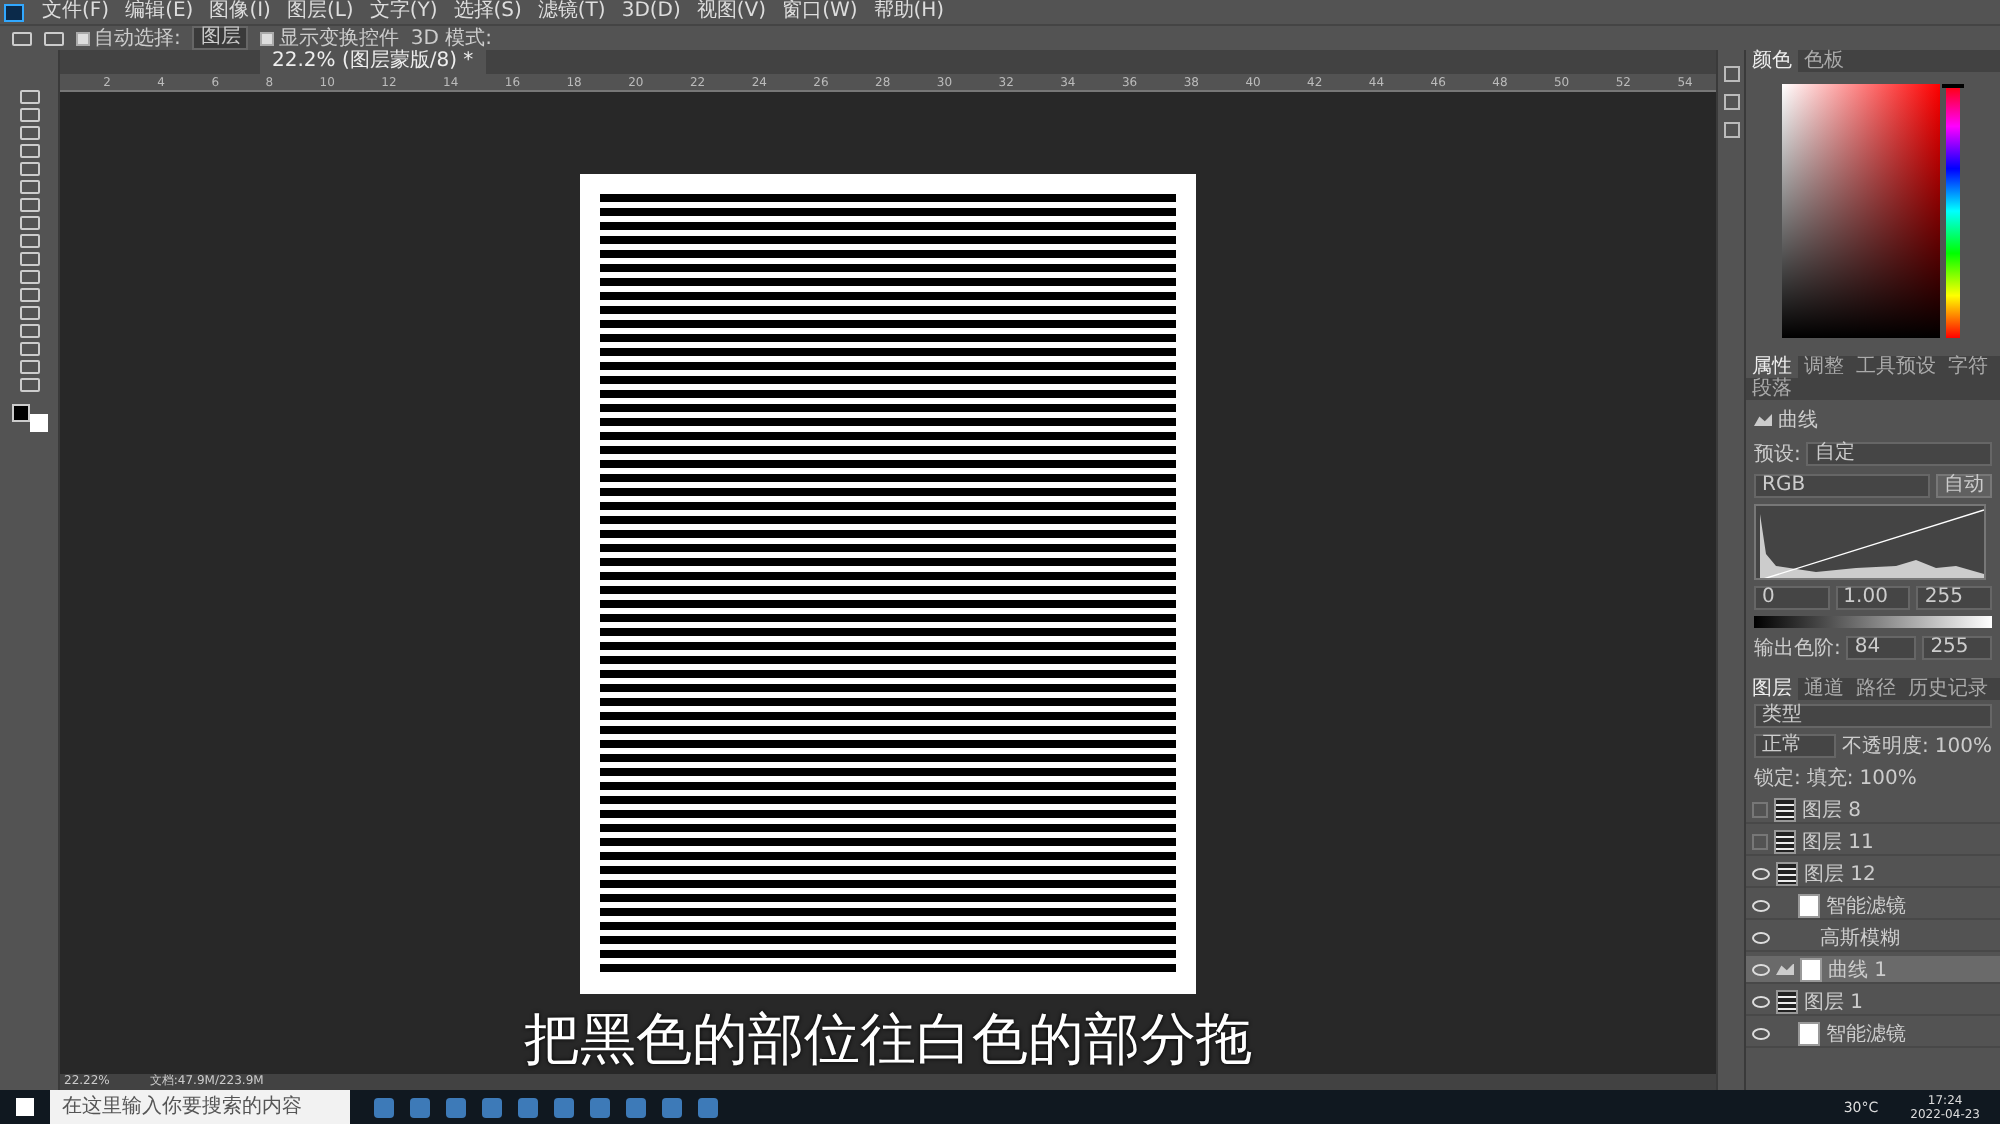 The image size is (2000, 1124). What do you see at coordinates (1957, 648) in the screenshot?
I see `output-level-field: 255` at bounding box center [1957, 648].